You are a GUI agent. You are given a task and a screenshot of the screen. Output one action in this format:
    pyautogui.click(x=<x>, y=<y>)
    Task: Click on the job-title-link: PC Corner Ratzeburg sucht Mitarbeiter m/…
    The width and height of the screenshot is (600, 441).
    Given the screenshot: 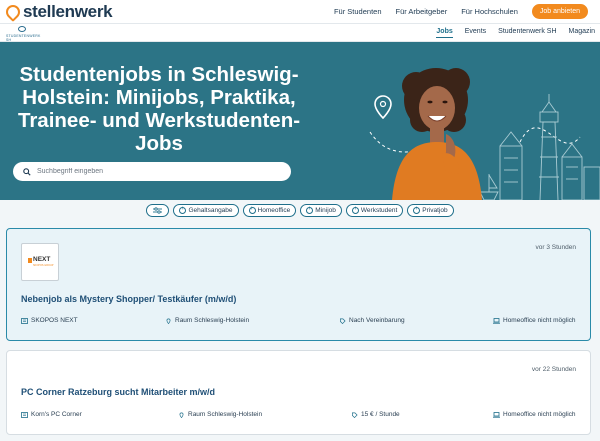 What is the action you would take?
    pyautogui.click(x=118, y=392)
    